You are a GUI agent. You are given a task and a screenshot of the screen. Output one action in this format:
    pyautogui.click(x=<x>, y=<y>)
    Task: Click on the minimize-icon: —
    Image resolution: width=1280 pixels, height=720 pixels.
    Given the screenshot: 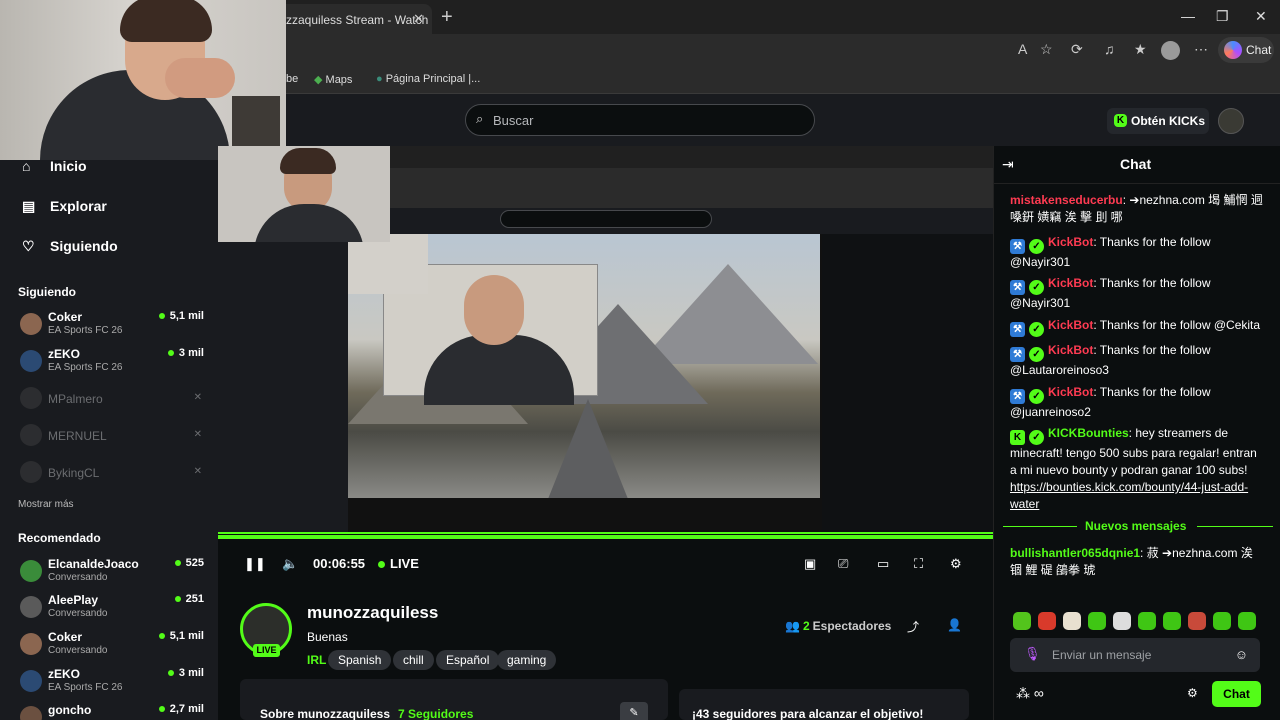 What is the action you would take?
    pyautogui.click(x=1188, y=16)
    